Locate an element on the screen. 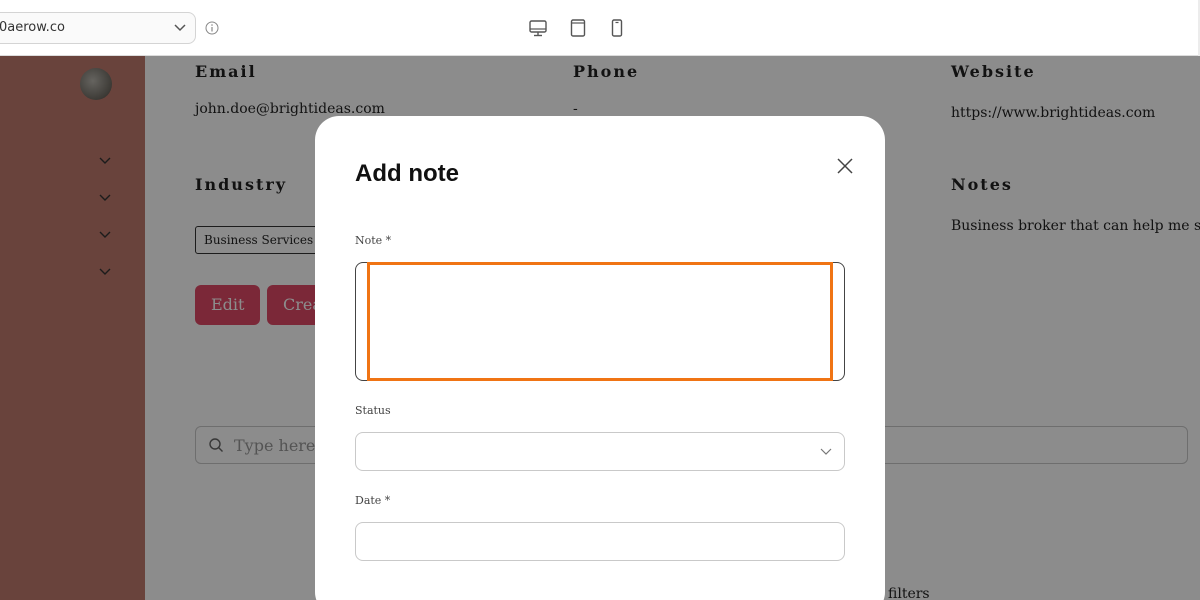 Image resolution: width=1200 pixels, height=600 pixels. note-label: Note * is located at coordinates (373, 240).